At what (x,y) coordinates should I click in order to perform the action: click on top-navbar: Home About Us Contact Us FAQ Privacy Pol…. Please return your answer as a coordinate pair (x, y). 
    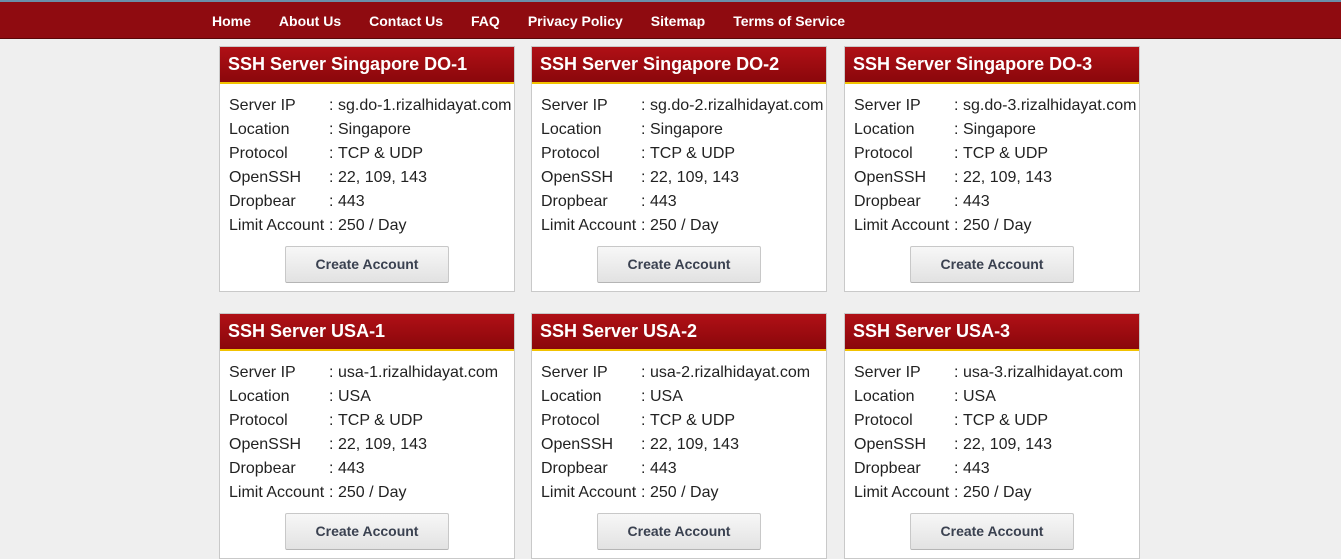
    Looking at the image, I should click on (670, 20).